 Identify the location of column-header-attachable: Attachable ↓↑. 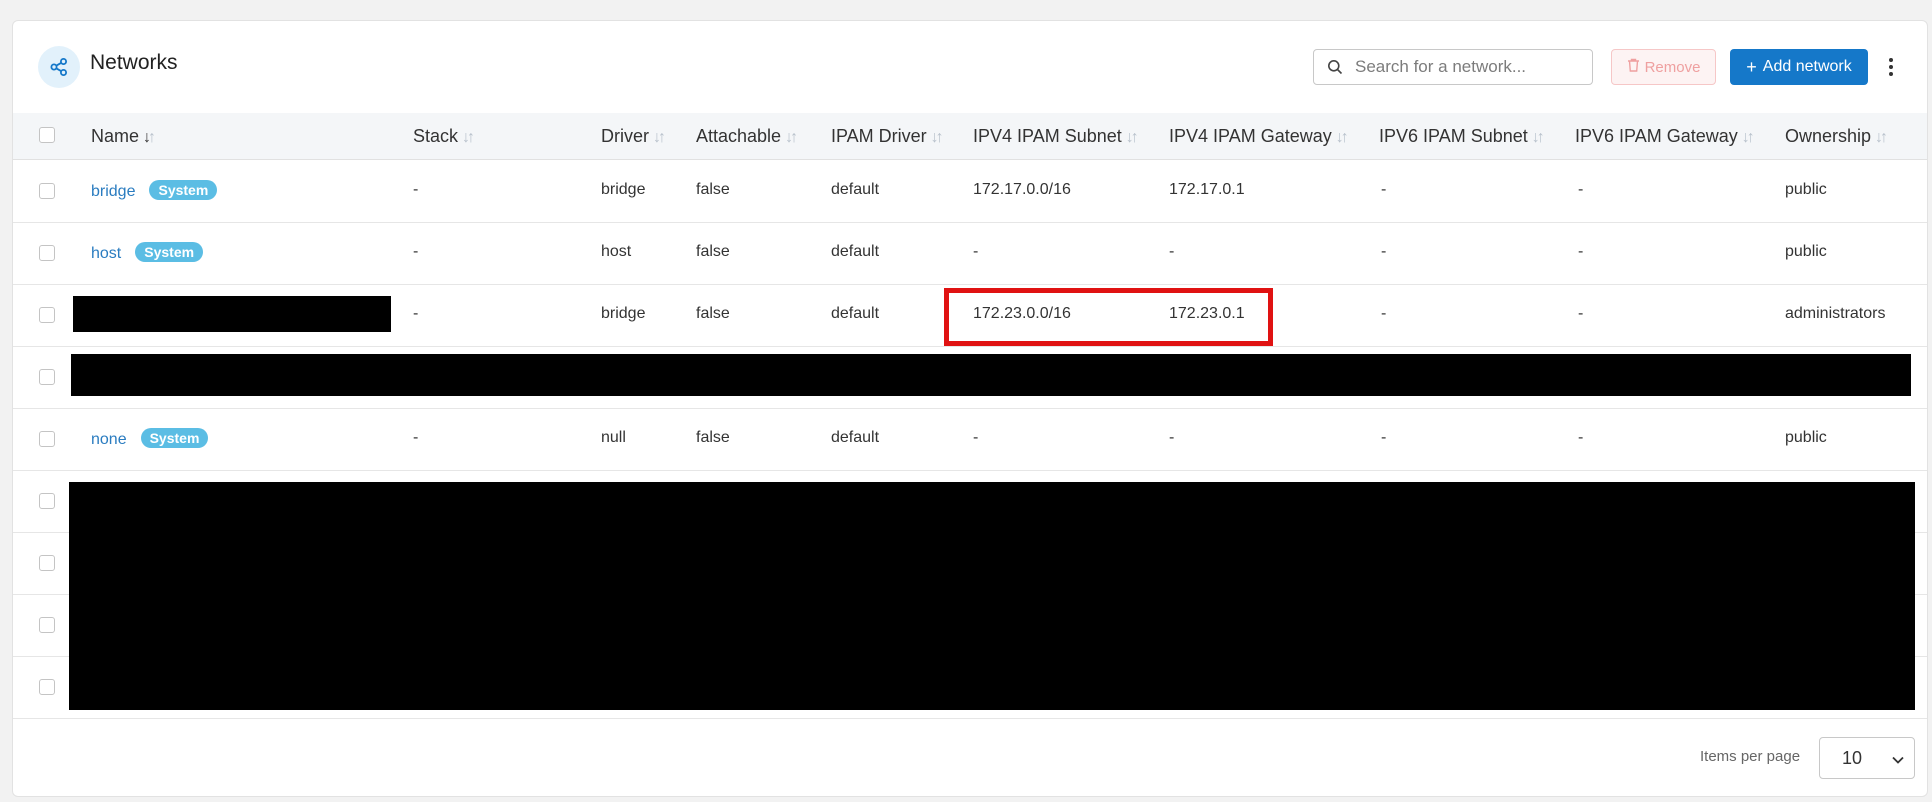
(747, 136).